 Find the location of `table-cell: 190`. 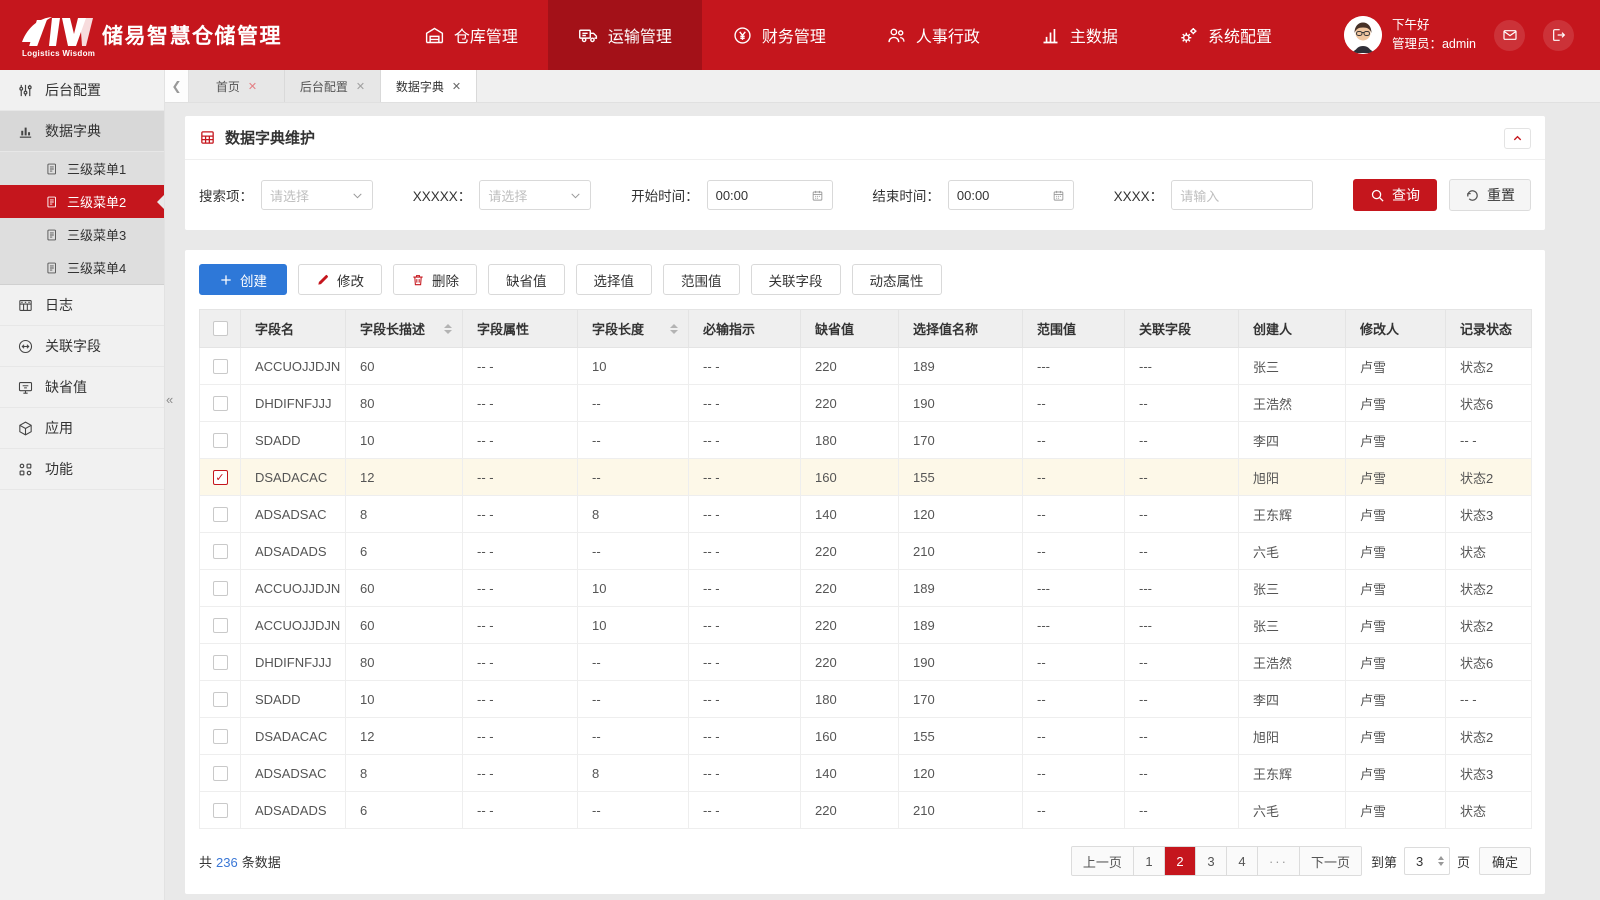

table-cell: 190 is located at coordinates (960, 403).